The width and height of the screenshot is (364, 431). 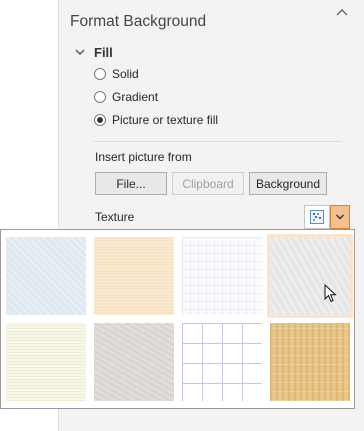 What do you see at coordinates (222, 276) in the screenshot?
I see `graph-paper-texture-tile` at bounding box center [222, 276].